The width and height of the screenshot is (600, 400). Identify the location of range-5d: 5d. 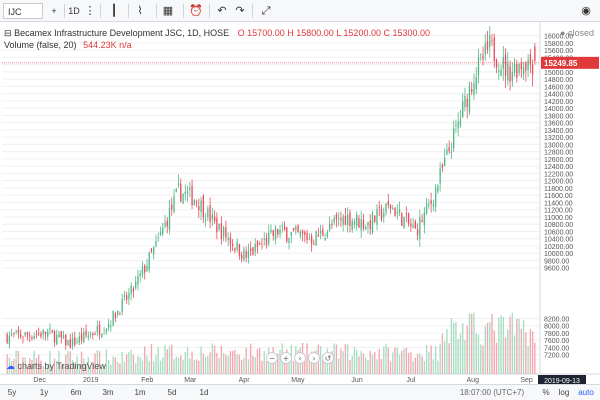
(172, 393).